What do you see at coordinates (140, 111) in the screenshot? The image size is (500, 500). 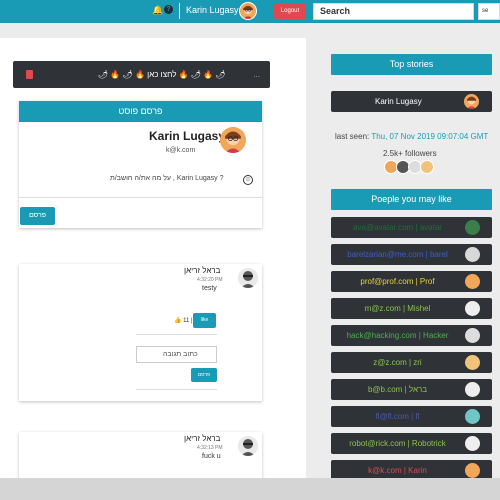 I see `create-post-header: פרסם פוסט` at bounding box center [140, 111].